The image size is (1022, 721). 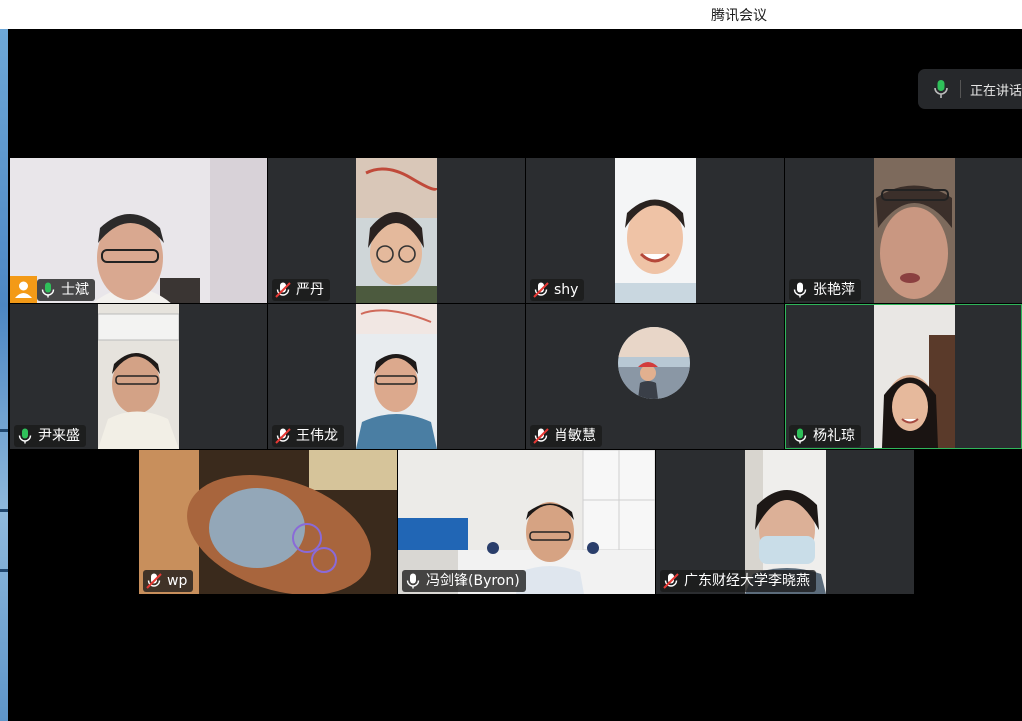 I want to click on participant-tile: 张艳萍, so click(x=903, y=230).